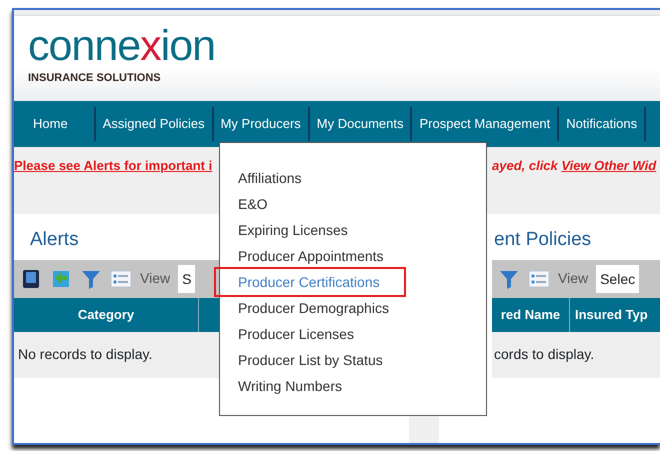 This screenshot has height=451, width=660. Describe the element at coordinates (55, 124) in the screenshot. I see `nav-item: Home` at that location.